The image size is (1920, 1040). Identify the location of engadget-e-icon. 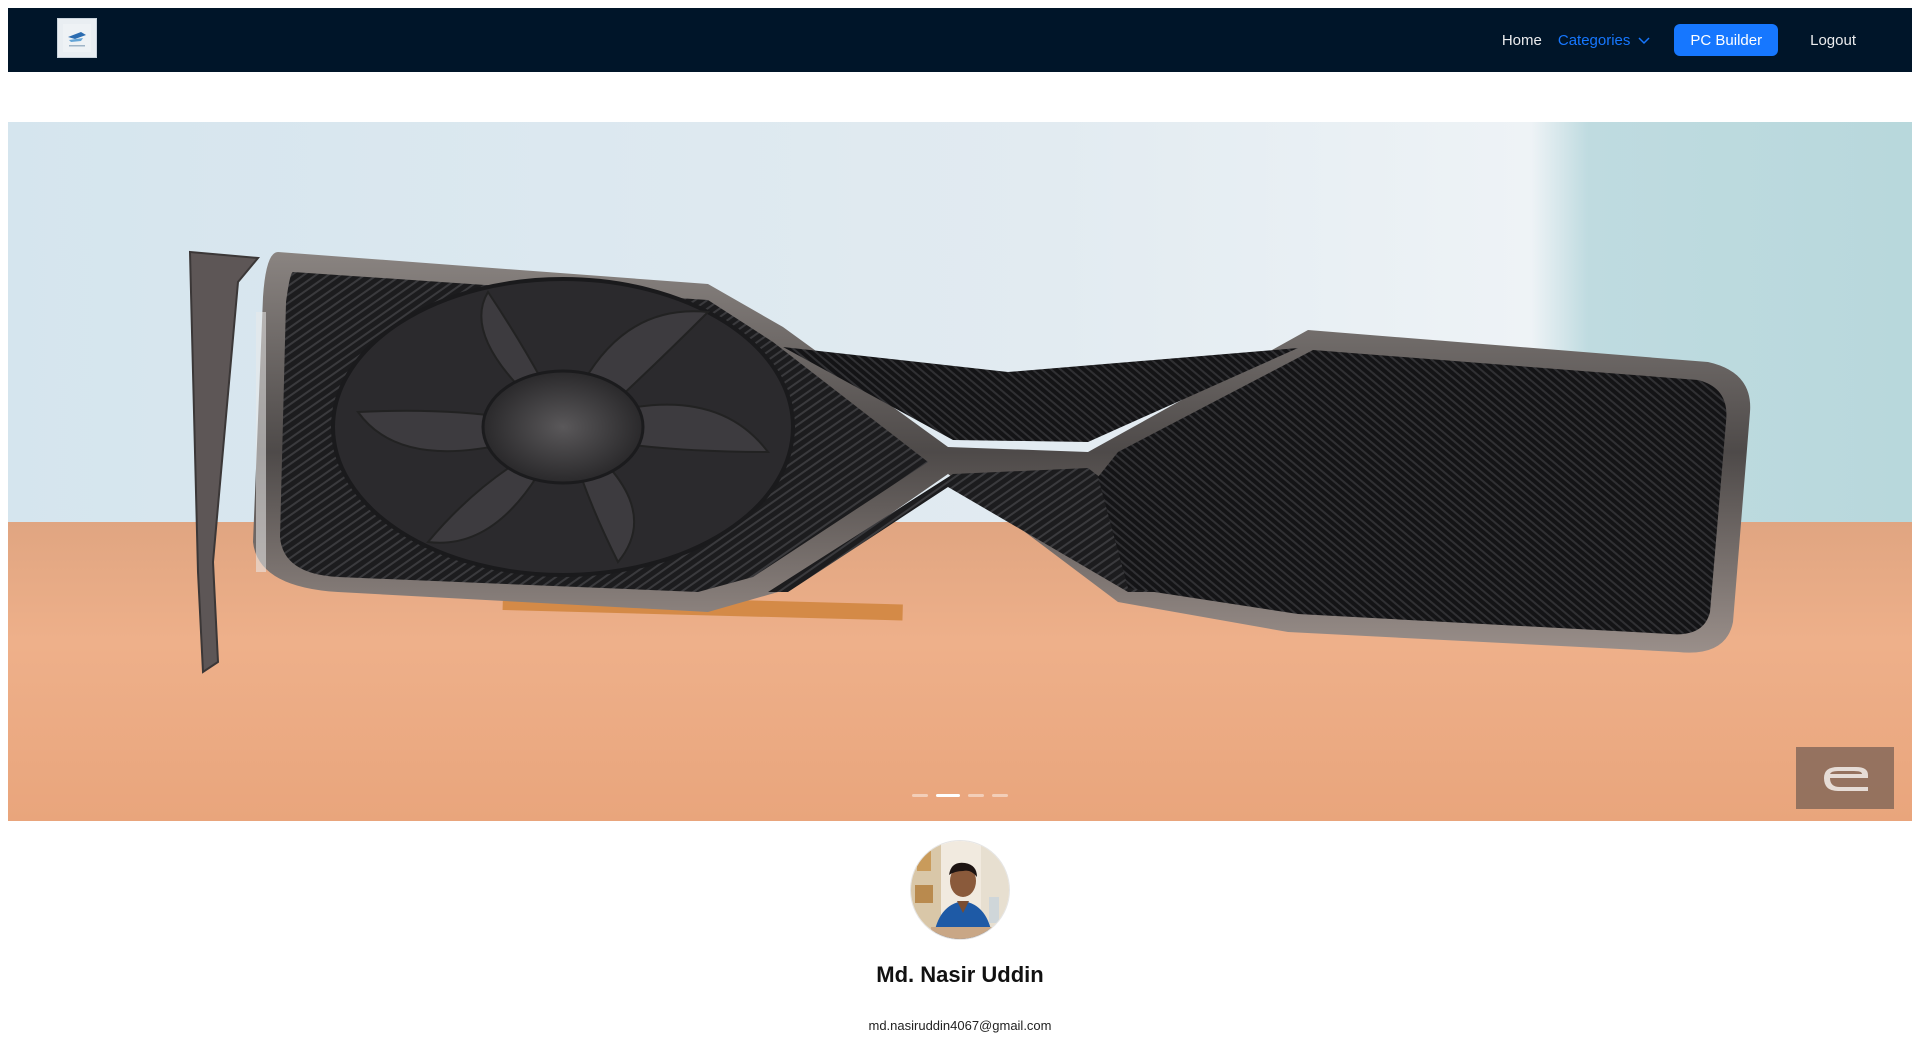
(1845, 778).